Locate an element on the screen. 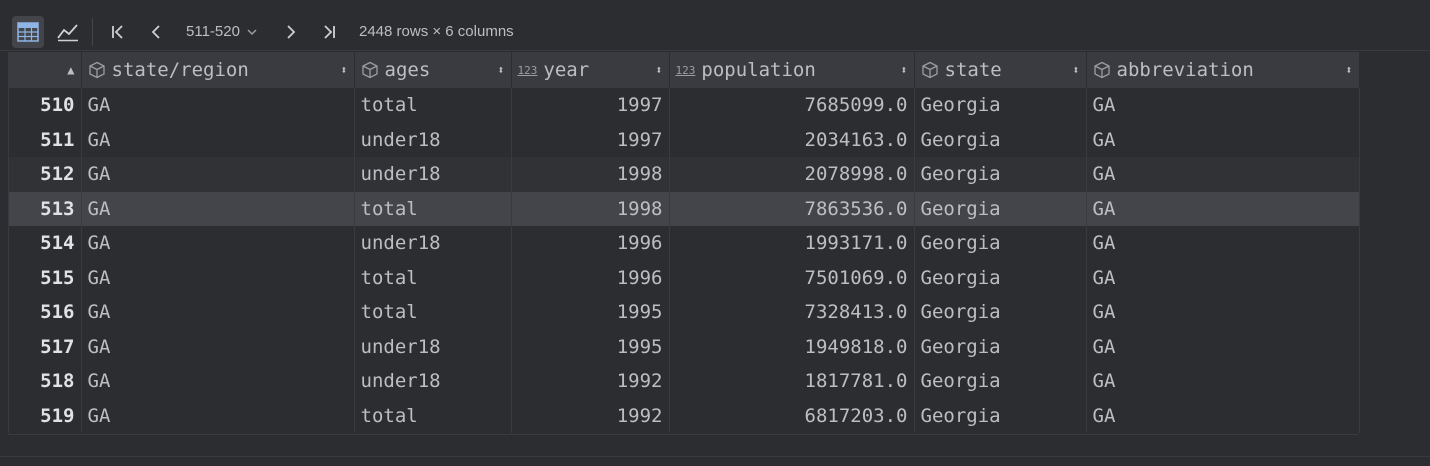 This screenshot has width=1430, height=466. table-row: 517 GA under18 1995 1949818.0 Georgia GA is located at coordinates (684, 346).